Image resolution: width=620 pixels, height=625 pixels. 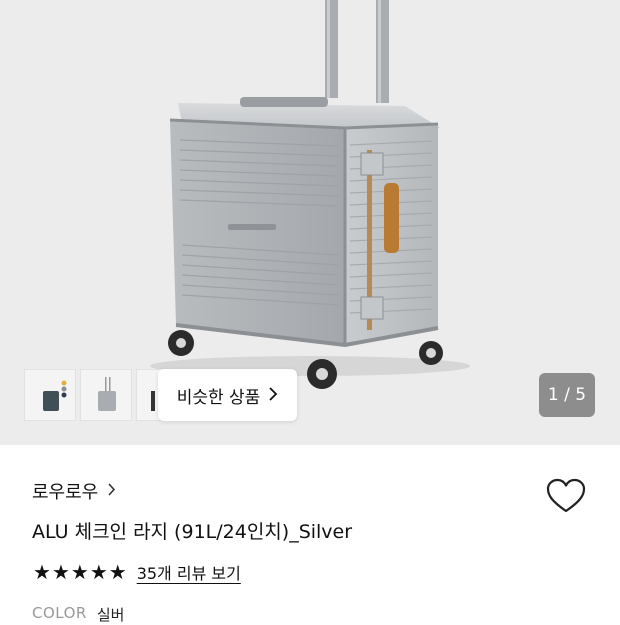 I want to click on color-value: 실버, so click(x=110, y=615).